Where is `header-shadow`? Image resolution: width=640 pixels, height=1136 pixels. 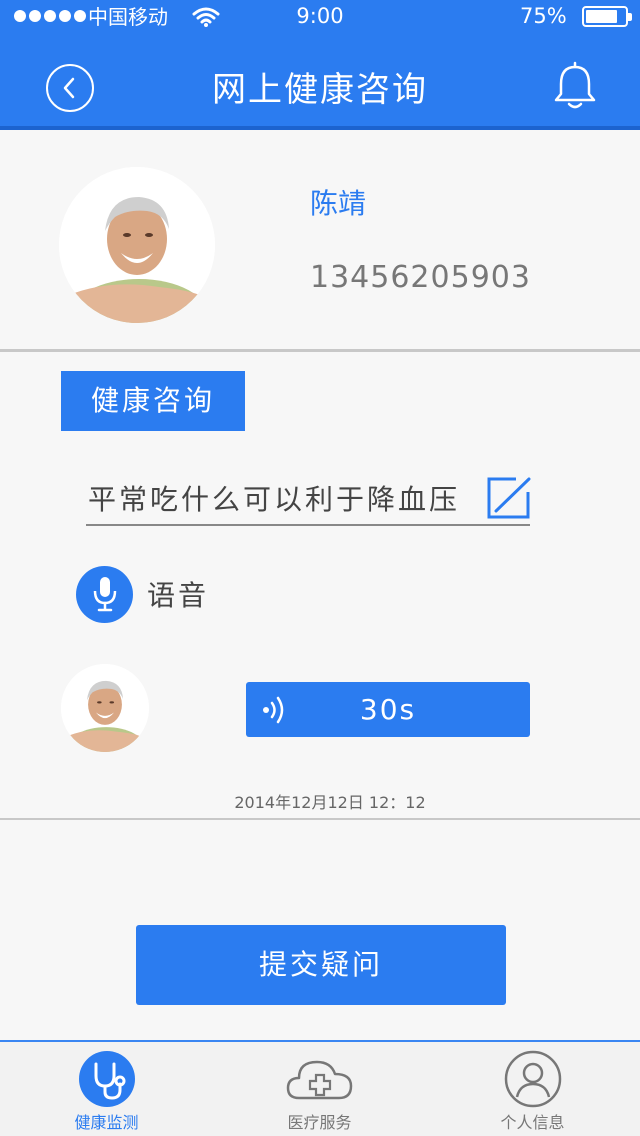
header-shadow is located at coordinates (320, 128).